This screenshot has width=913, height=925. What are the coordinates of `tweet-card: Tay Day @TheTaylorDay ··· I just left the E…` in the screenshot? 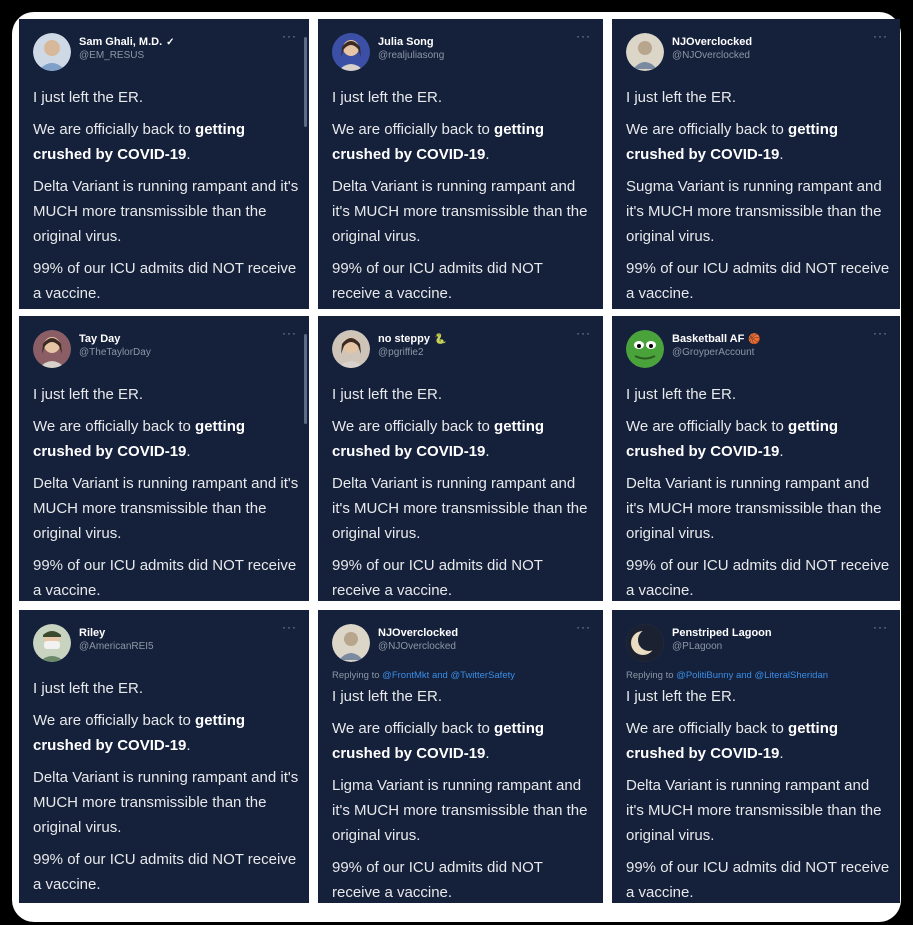 It's located at (164, 458).